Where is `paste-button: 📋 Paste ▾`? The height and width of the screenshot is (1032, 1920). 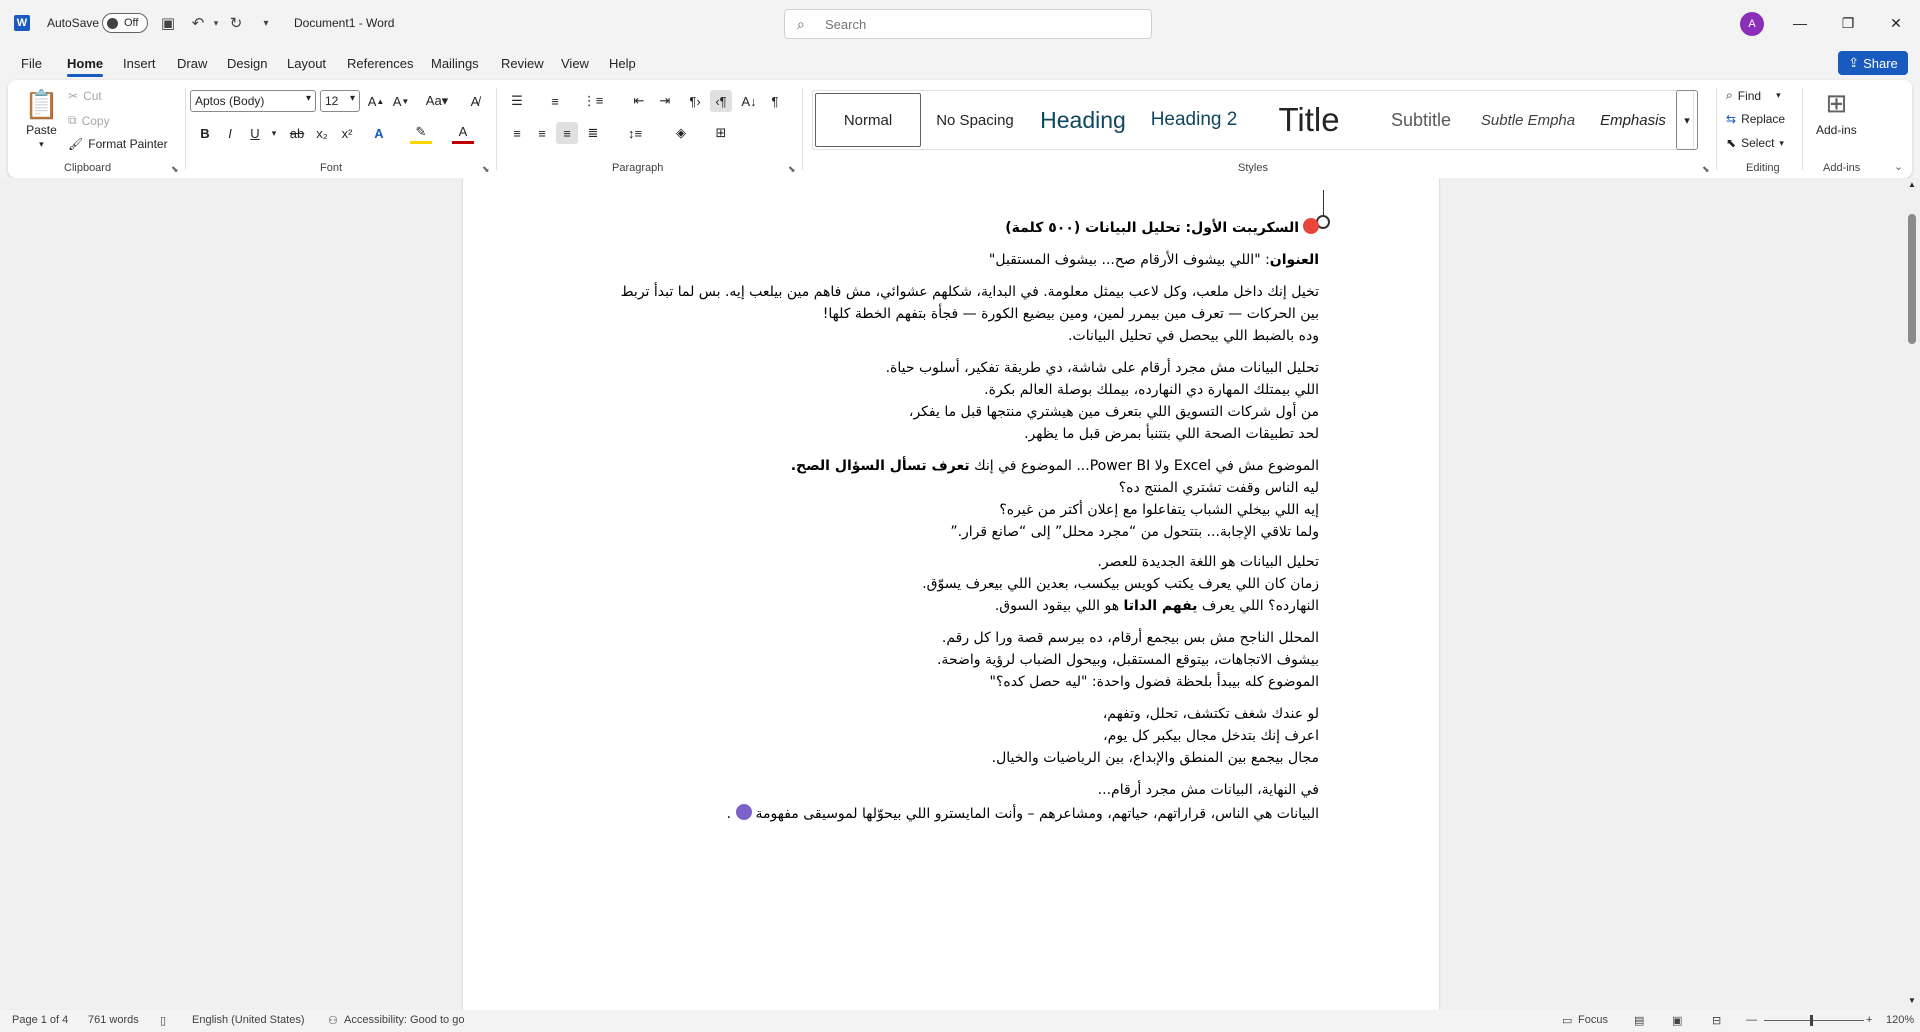
paste-button: 📋 Paste ▾ is located at coordinates (41, 119).